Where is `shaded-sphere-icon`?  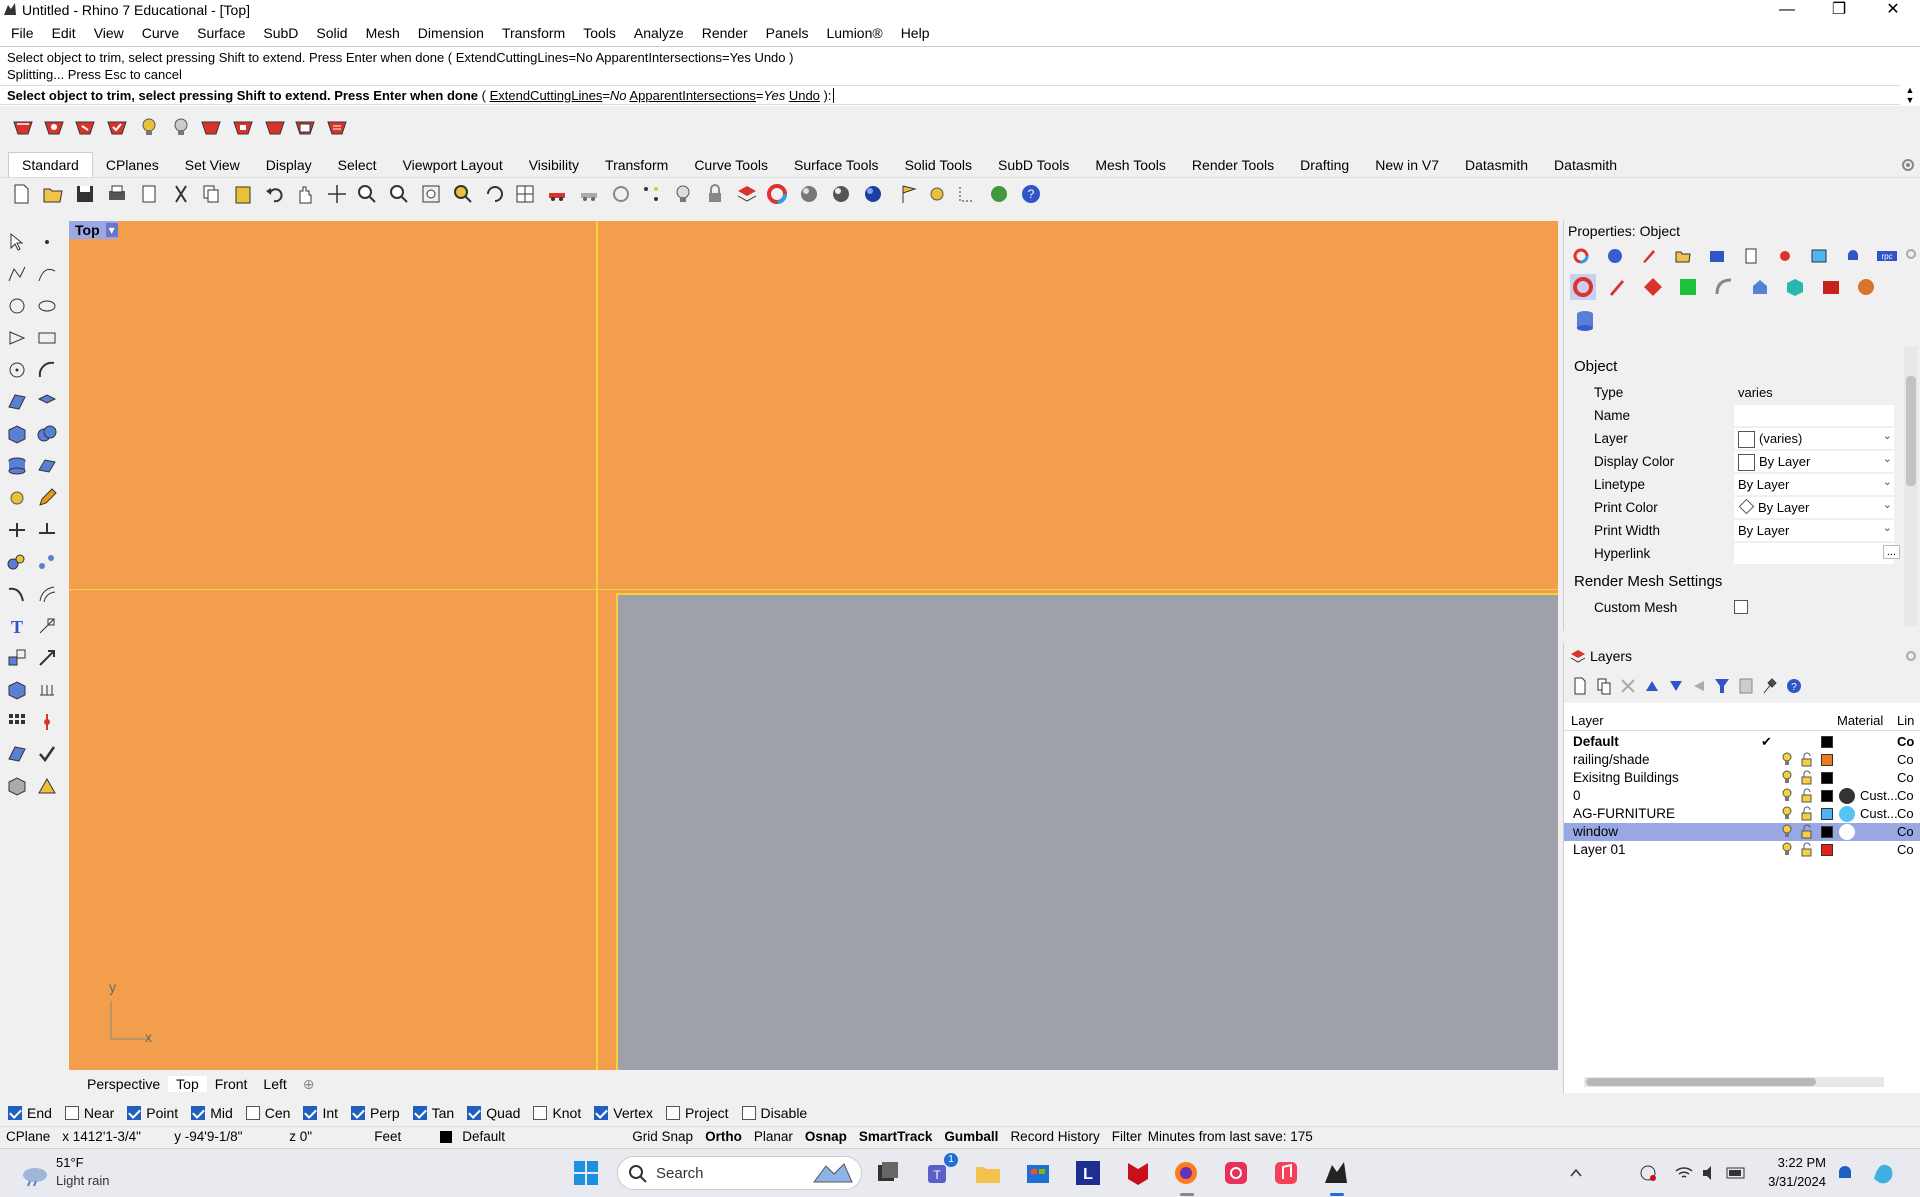
shaded-sphere-icon is located at coordinates (809, 194).